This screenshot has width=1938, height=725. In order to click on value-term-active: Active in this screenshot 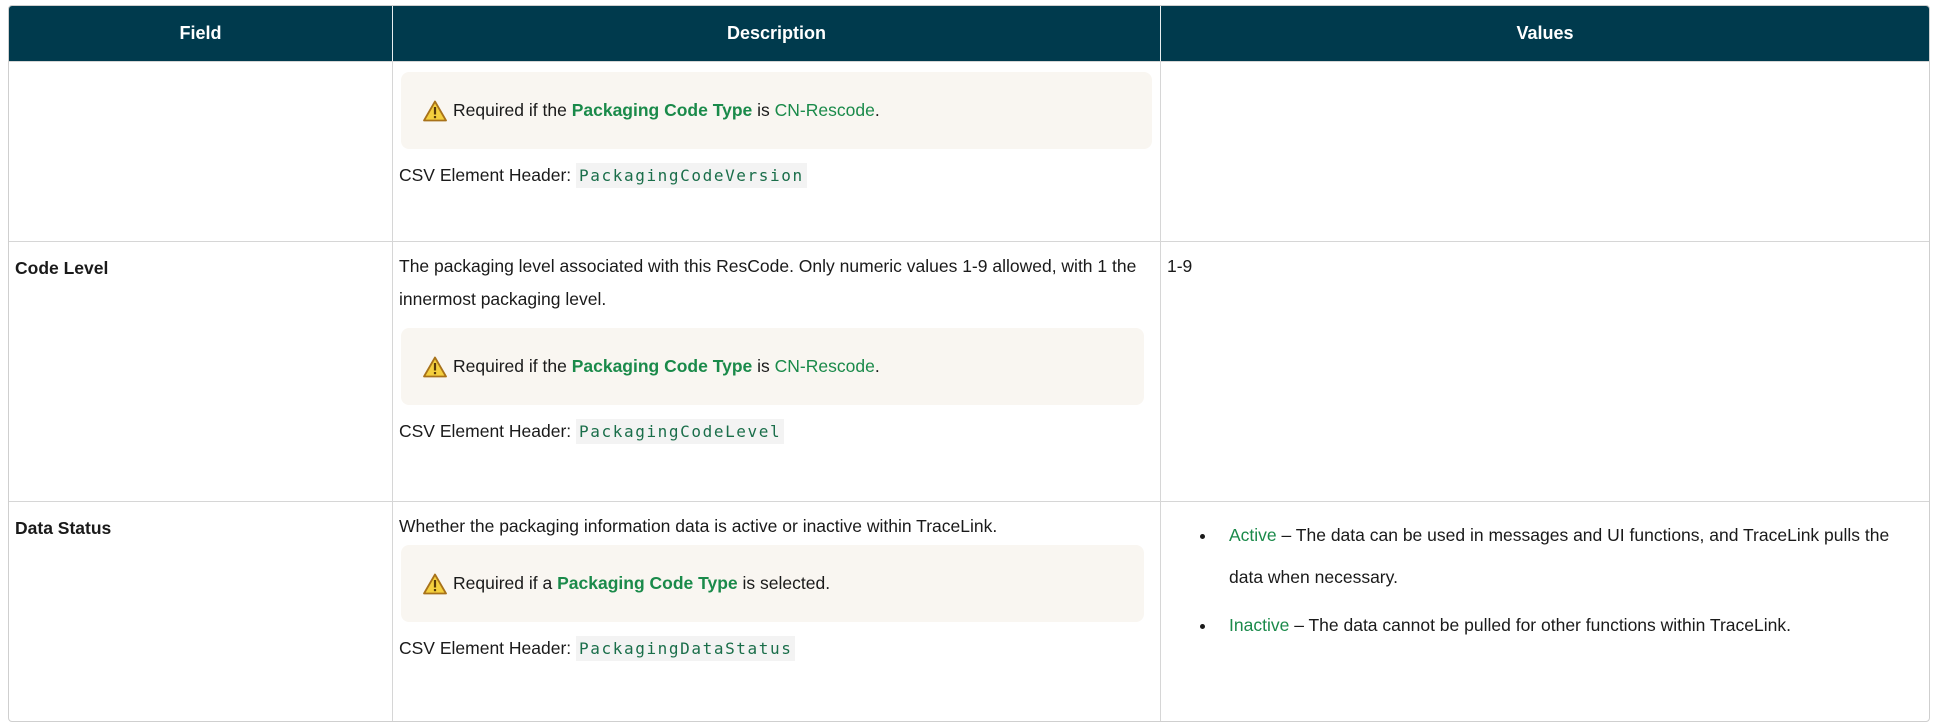, I will do `click(1253, 535)`.